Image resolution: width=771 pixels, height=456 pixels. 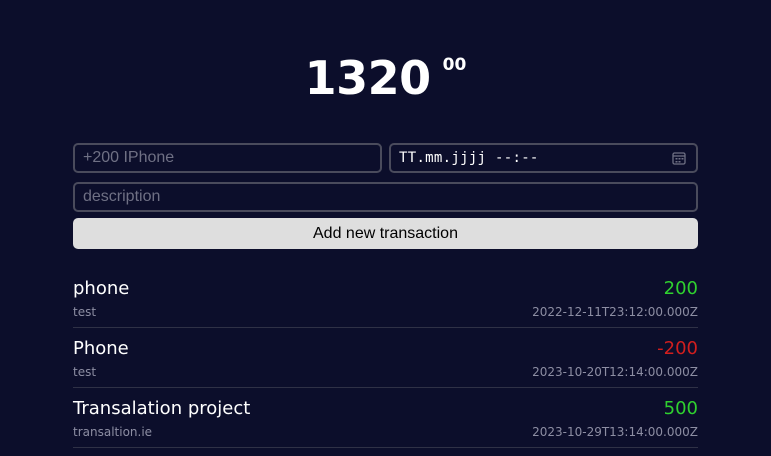 What do you see at coordinates (101, 348) in the screenshot?
I see `transaction-name: Phone` at bounding box center [101, 348].